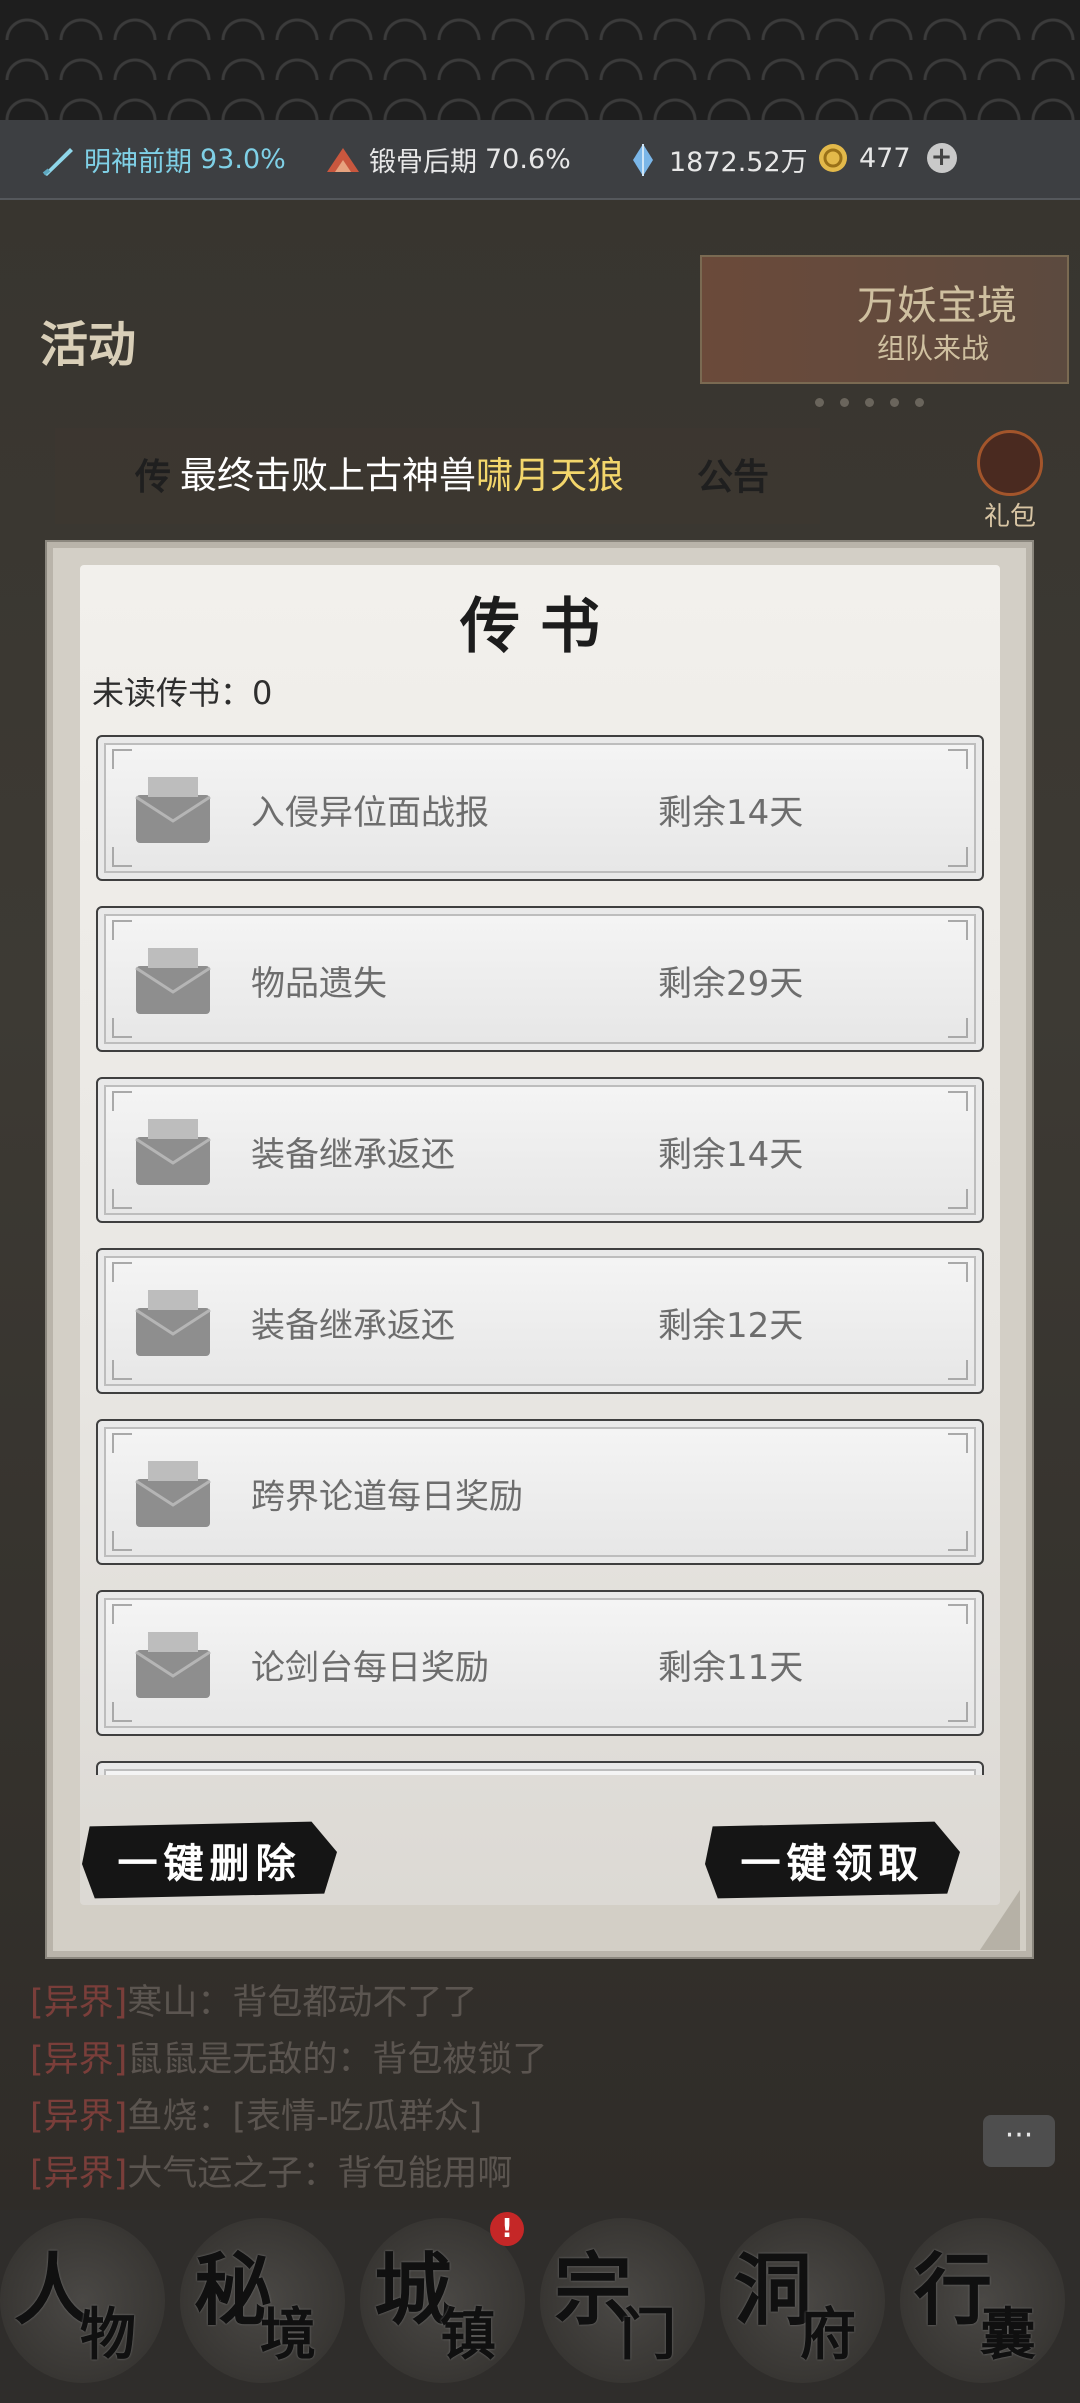  I want to click on chat-line: [异界]寒山：背包都动不了了, so click(254, 2003).